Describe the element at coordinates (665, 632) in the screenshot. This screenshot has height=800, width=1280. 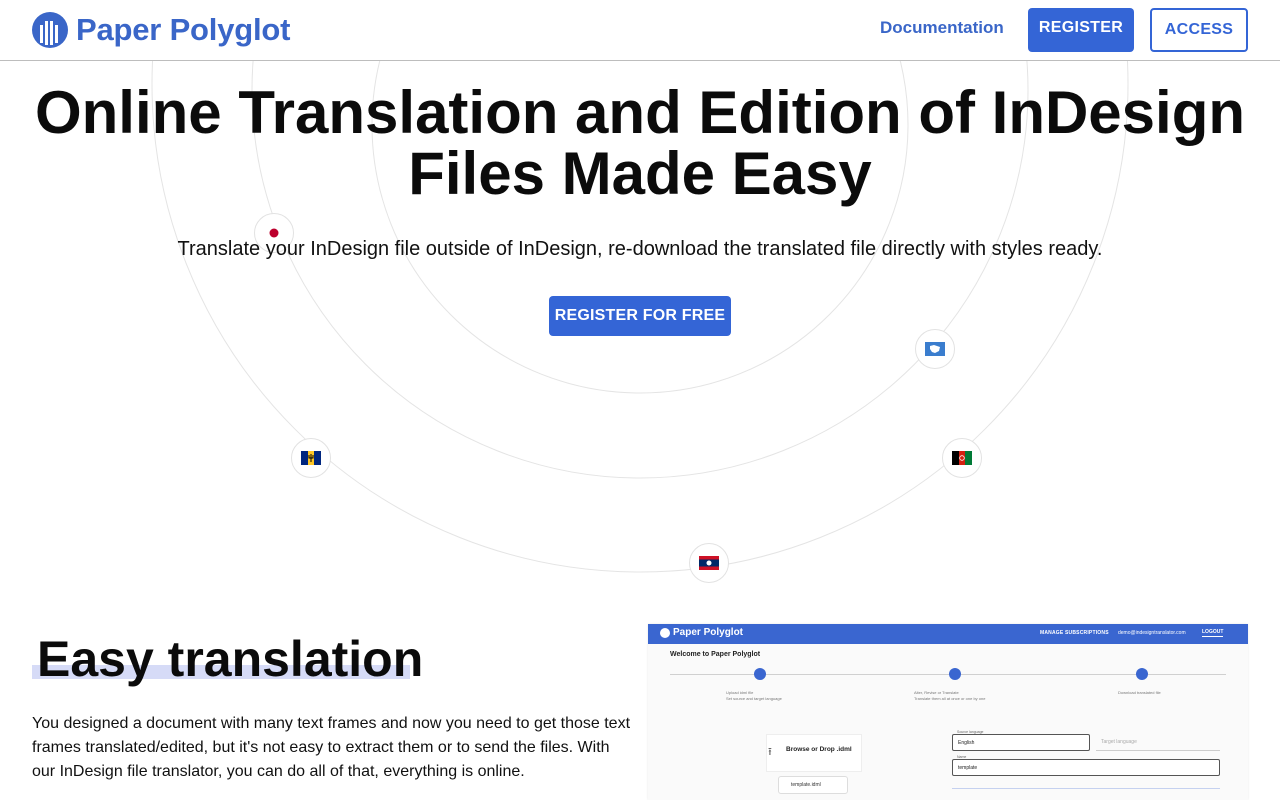
I see `preview-logo-icon` at that location.